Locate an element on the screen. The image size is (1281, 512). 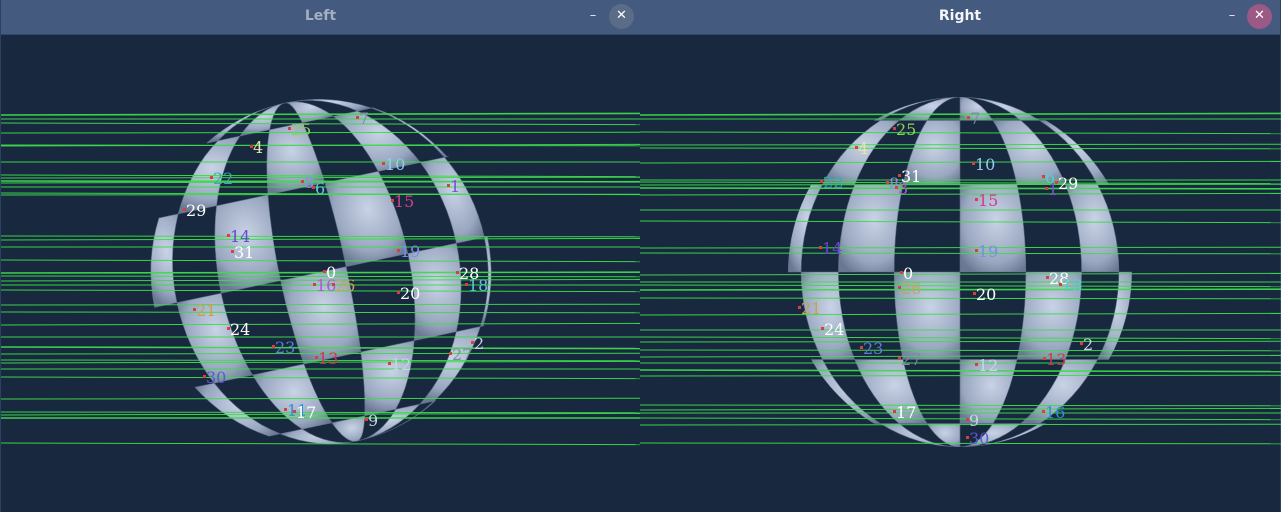
right-titlebar: Right – ✕ is located at coordinates (960, 17).